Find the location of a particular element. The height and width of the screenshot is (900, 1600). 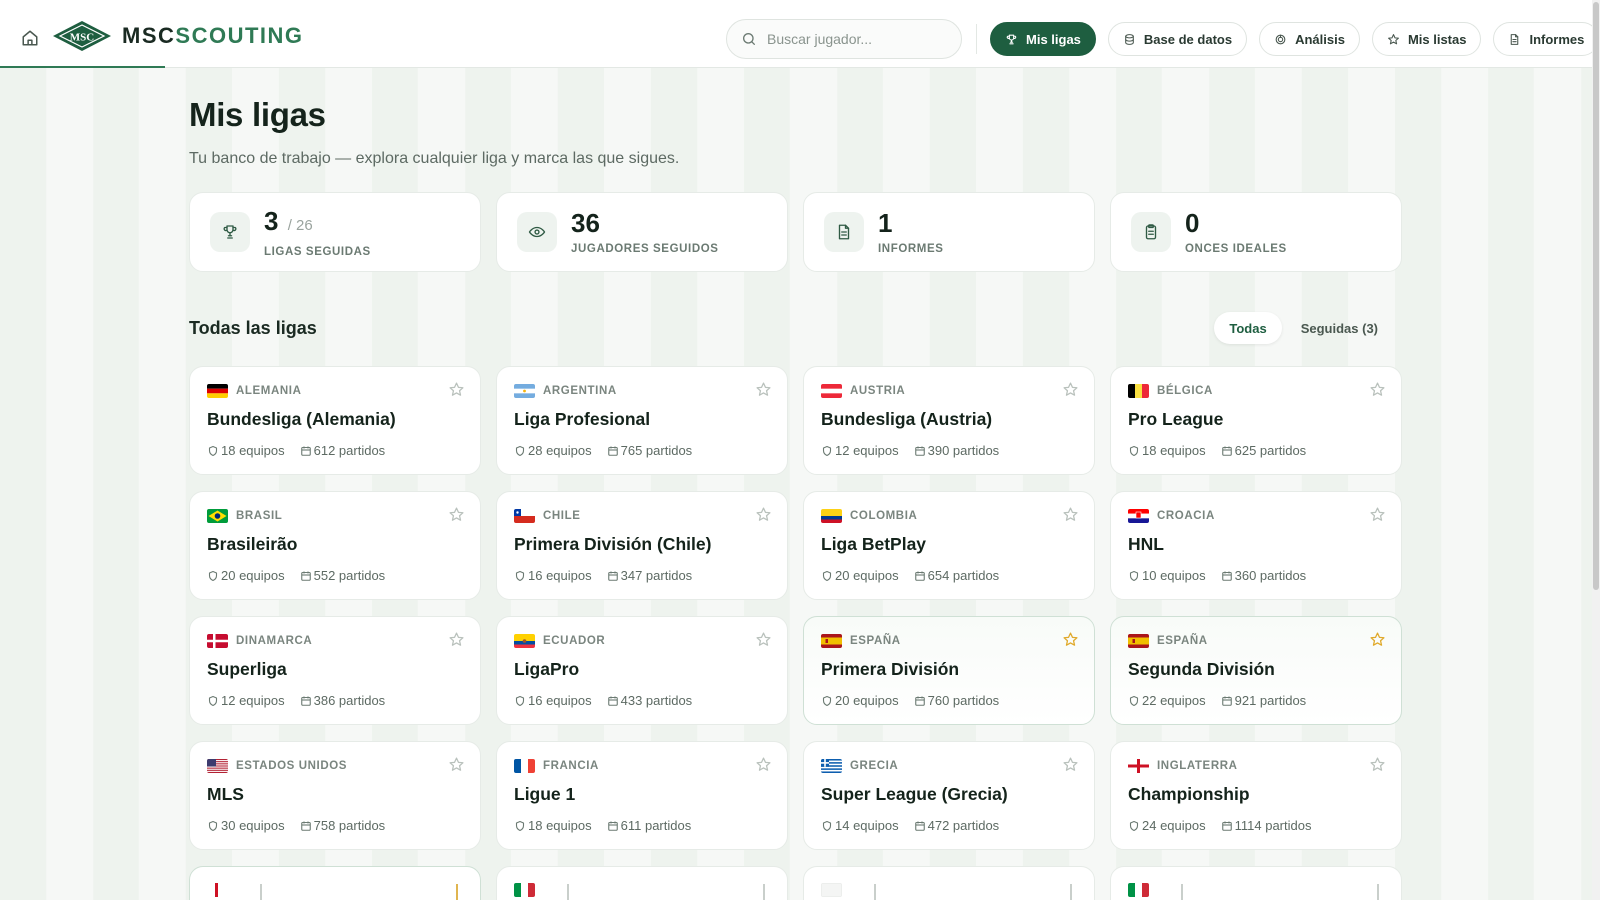

league-matches: 765 partidos is located at coordinates (649, 450).